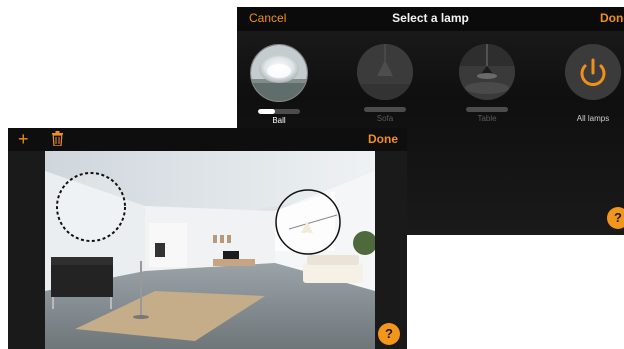  What do you see at coordinates (385, 109) in the screenshot?
I see `brightness-bar-sofa` at bounding box center [385, 109].